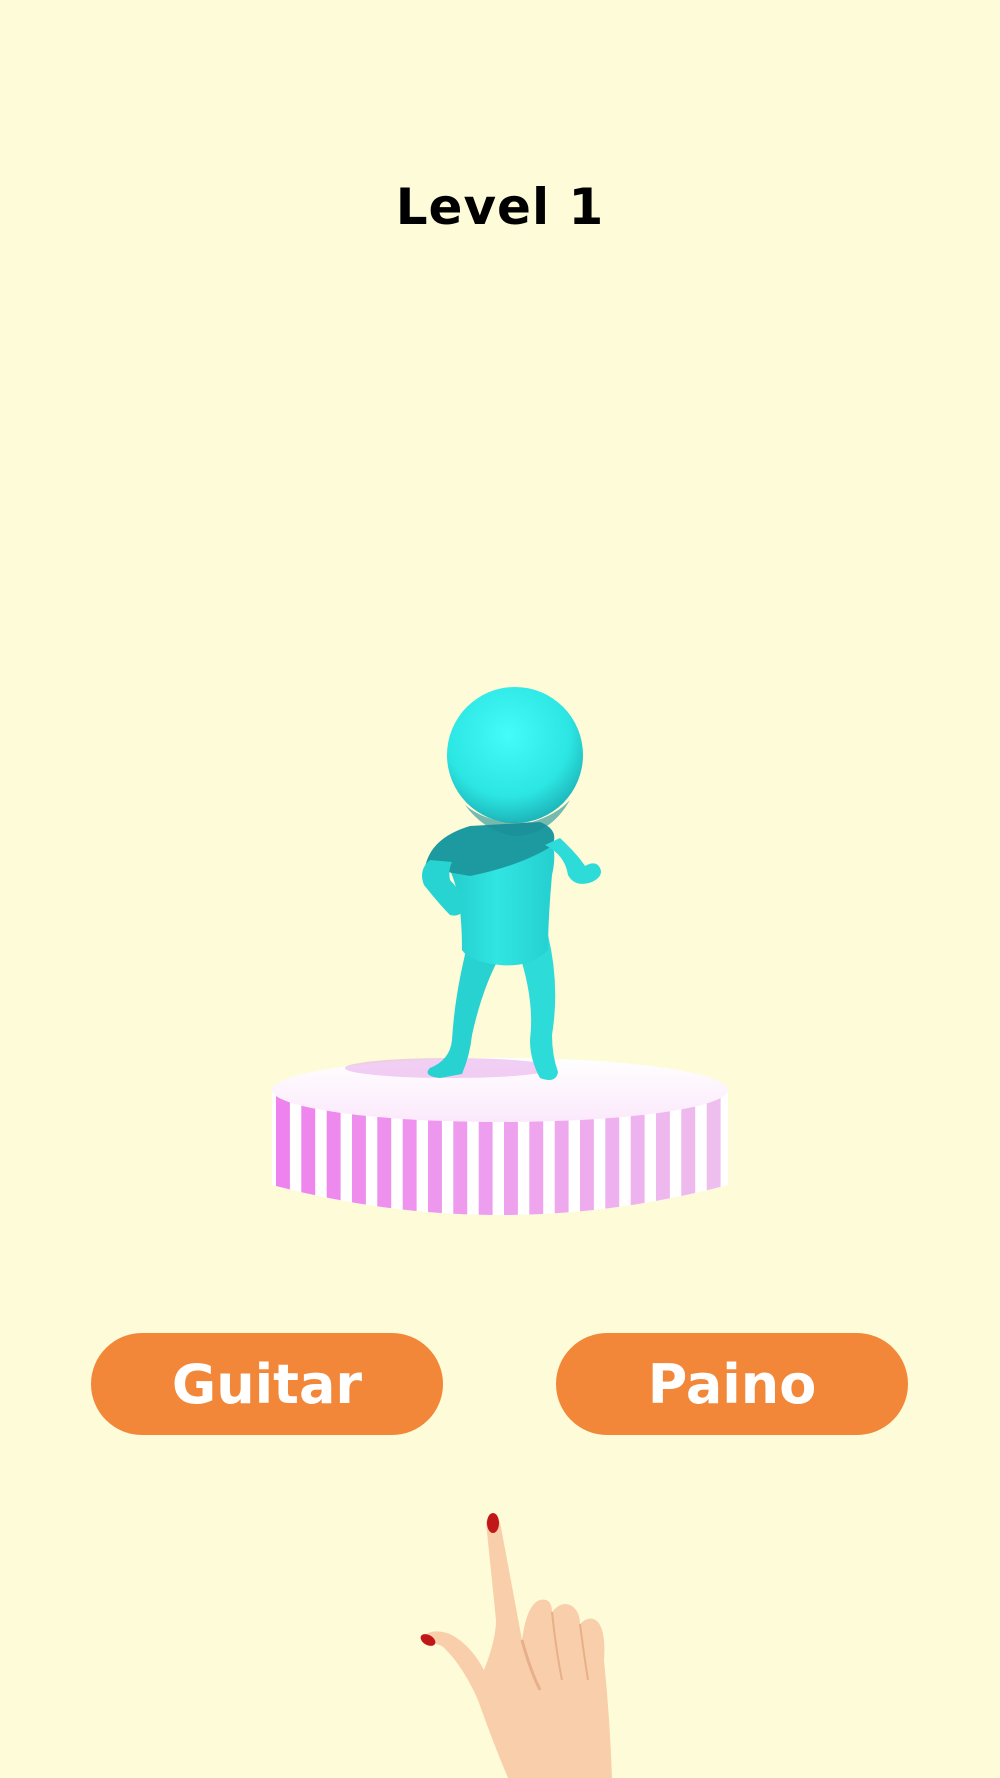  I want to click on pointing-hand-icon, so click(516, 1645).